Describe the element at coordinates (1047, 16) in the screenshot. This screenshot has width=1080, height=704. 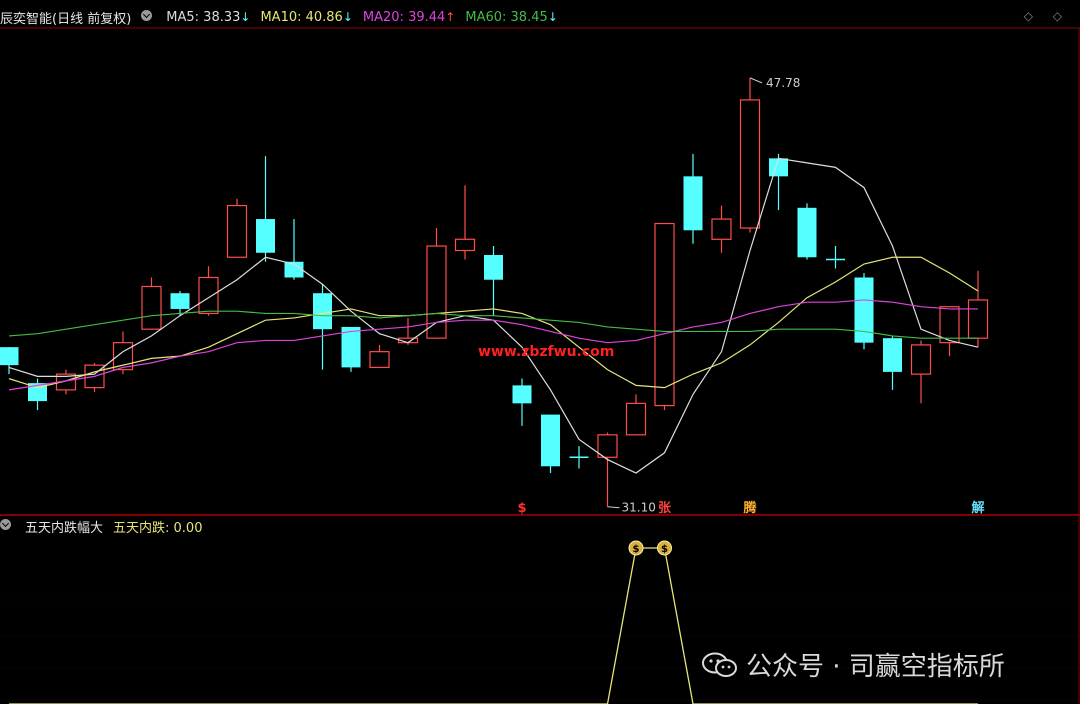
I see `window-control-icons: ◇ ◇` at that location.